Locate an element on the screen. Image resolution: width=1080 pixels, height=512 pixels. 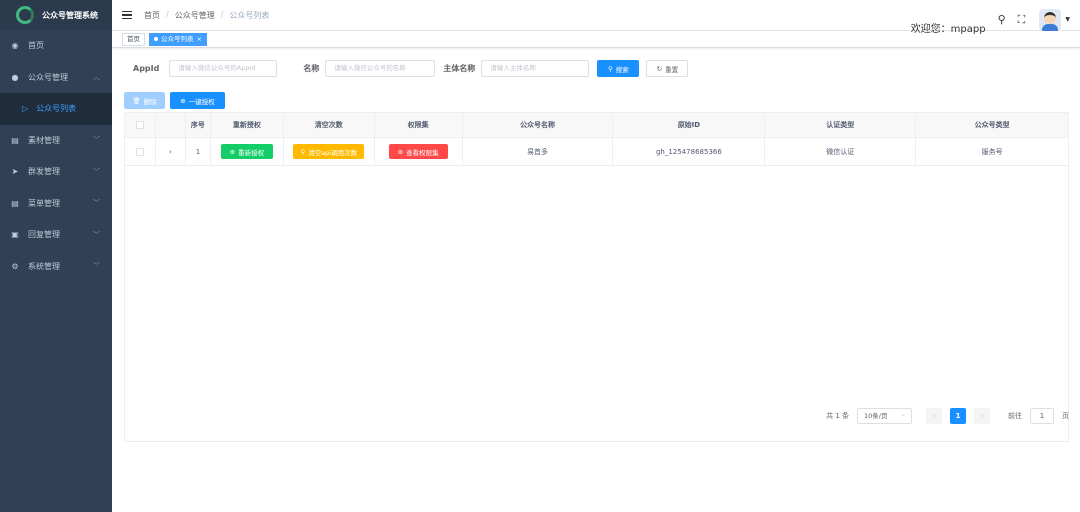
breadcrumb-account-management: 公众号管理 is located at coordinates (195, 15).